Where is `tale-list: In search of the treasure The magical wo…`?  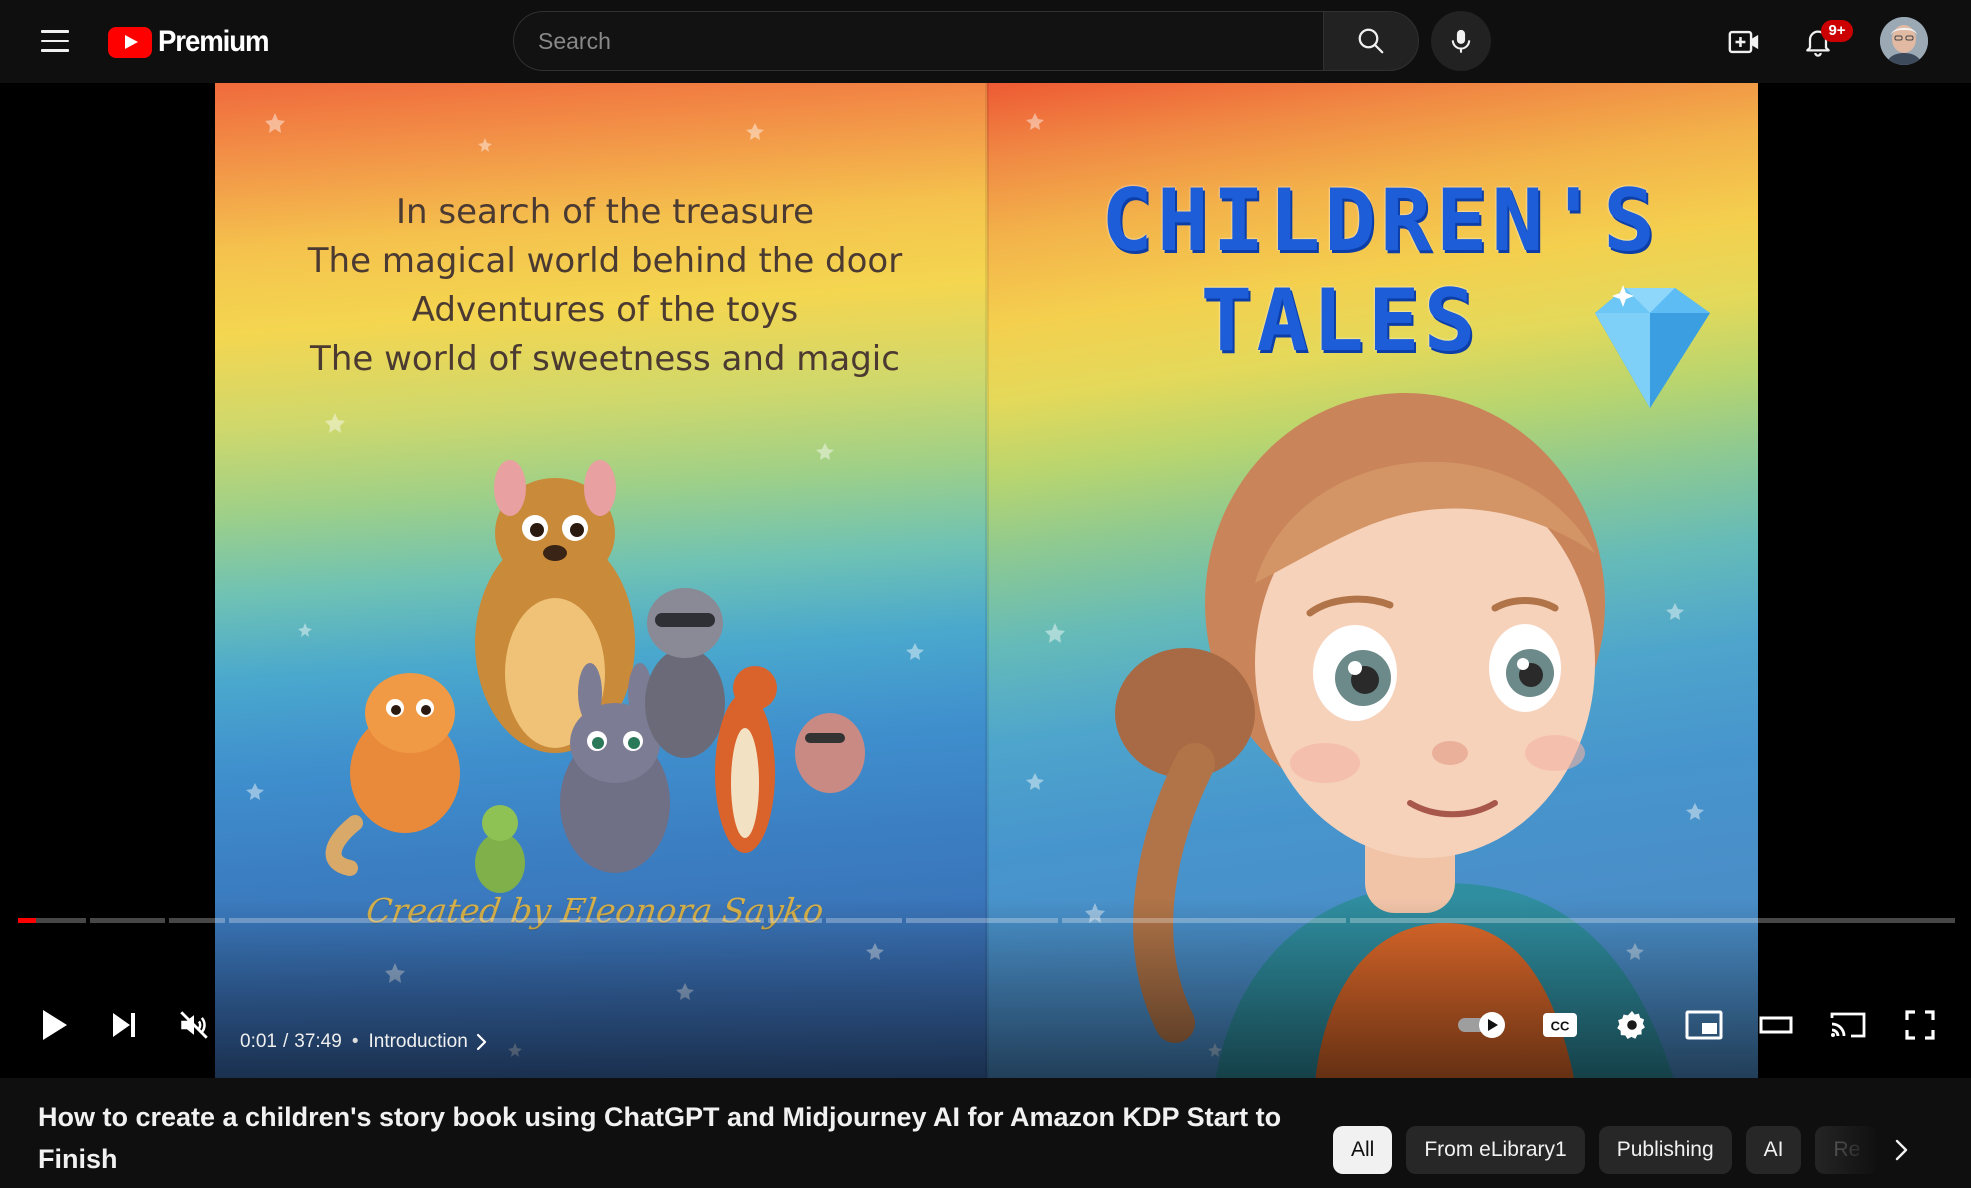 tale-list: In search of the treasure The magical wo… is located at coordinates (605, 286).